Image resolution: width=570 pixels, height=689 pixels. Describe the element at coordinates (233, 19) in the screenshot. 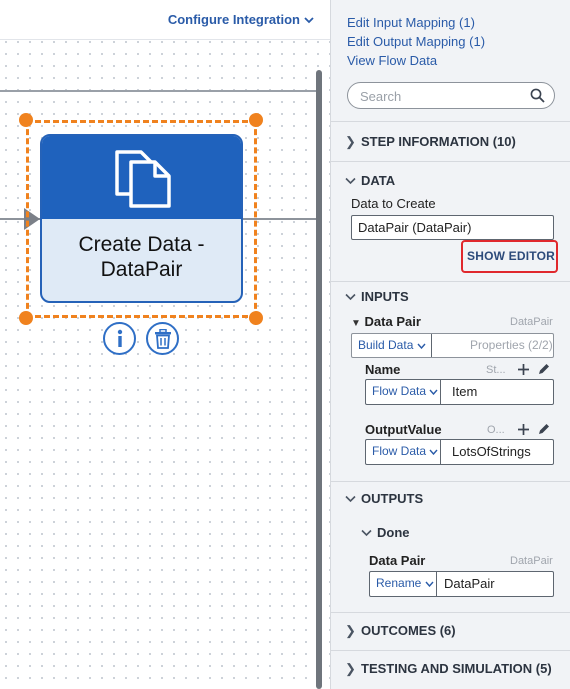

I see `configure-integration-label: Configure Integration` at that location.